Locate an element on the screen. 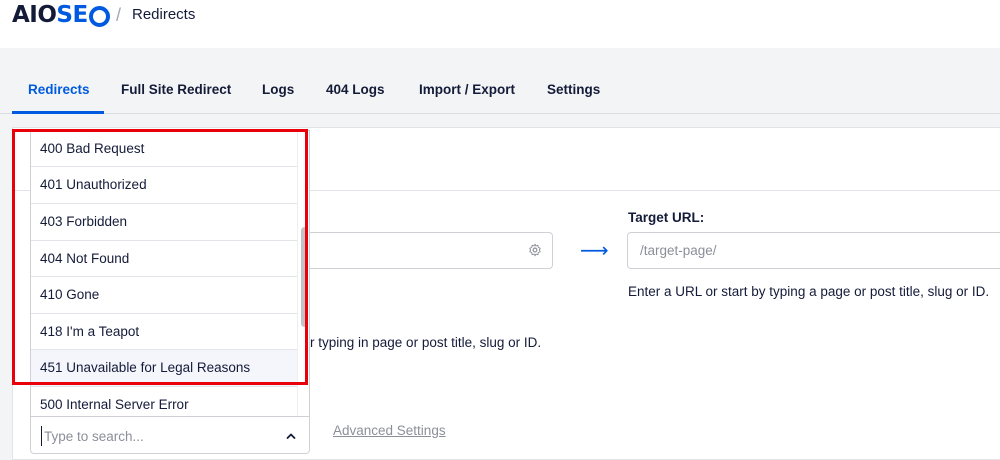 The width and height of the screenshot is (1000, 460). tab-logs: Logs is located at coordinates (278, 89).